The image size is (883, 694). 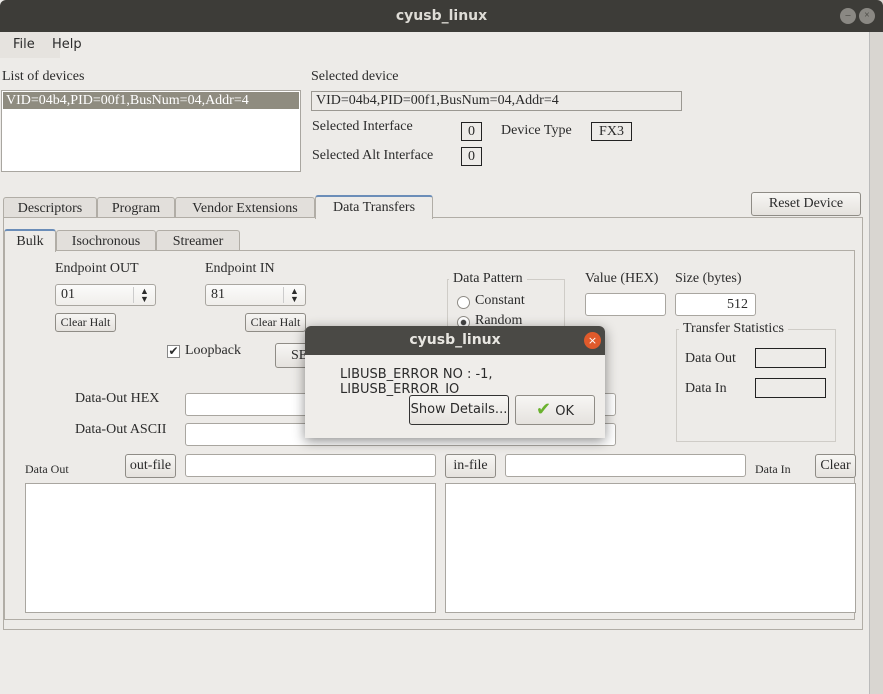 I want to click on data-out-hex-label: Data-Out HEX, so click(x=117, y=398).